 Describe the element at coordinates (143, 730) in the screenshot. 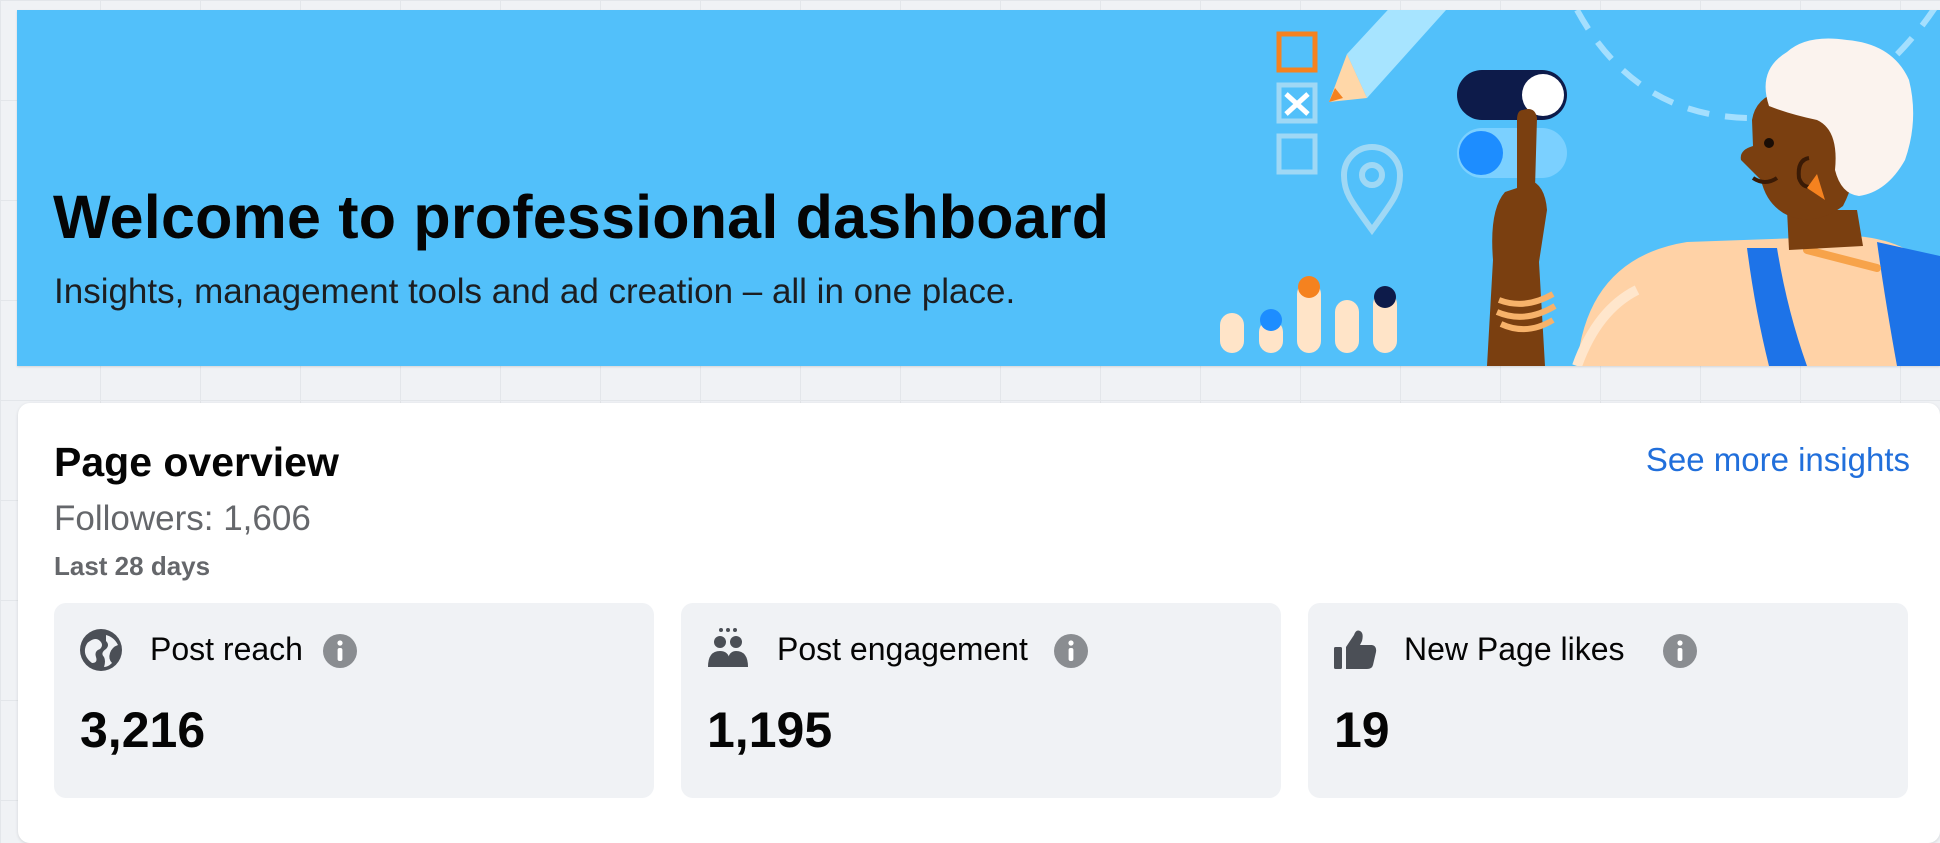

I see `stat-value: 3,216` at that location.